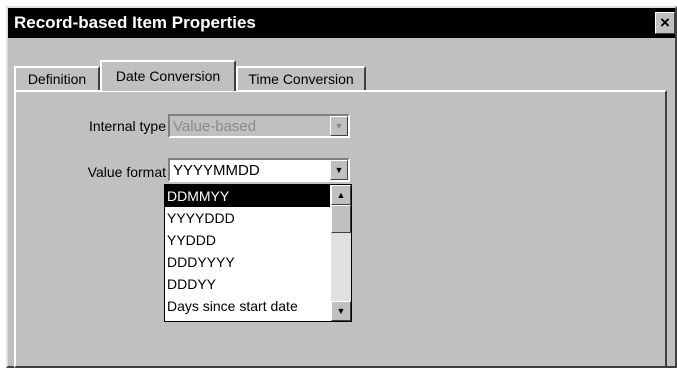 This screenshot has width=677, height=372. I want to click on internal-type-value: Value-based, so click(215, 126).